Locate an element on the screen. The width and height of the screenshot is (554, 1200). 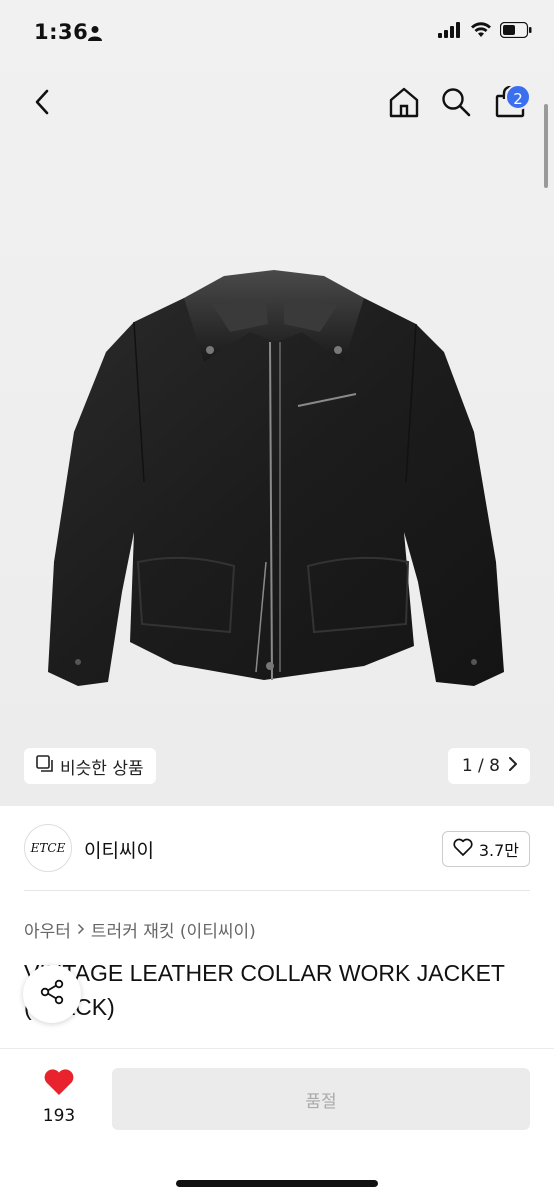
breadcrumb-subcategory: 트러커 재킷 (이티씨이) is located at coordinates (173, 929).